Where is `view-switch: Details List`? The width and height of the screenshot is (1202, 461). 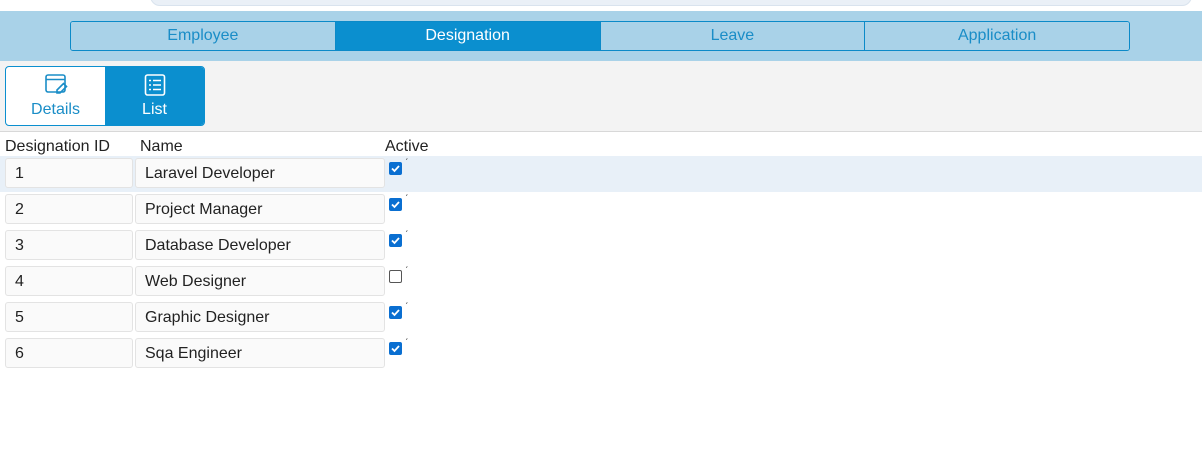
view-switch: Details List is located at coordinates (105, 96).